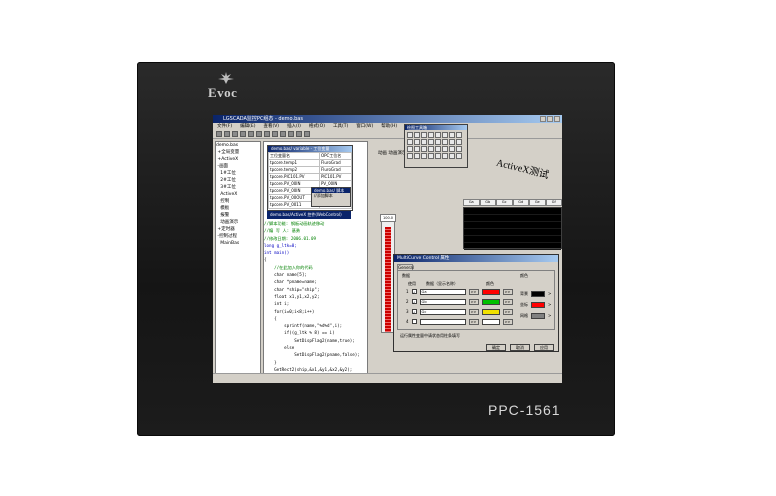  What do you see at coordinates (557, 119) in the screenshot?
I see `close-button` at bounding box center [557, 119].